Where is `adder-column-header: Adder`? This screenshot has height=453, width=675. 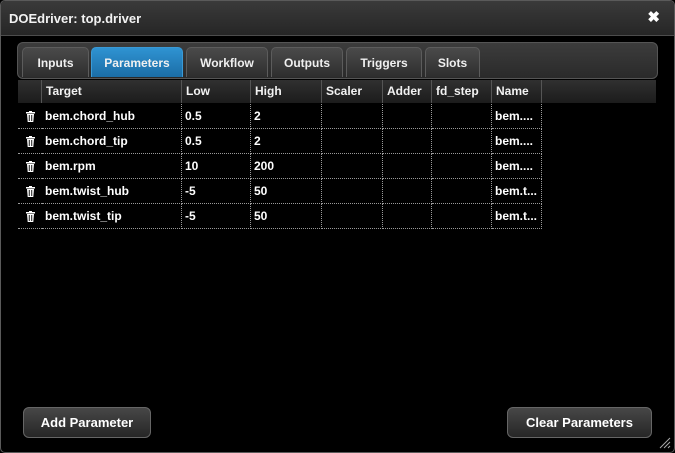
adder-column-header: Adder is located at coordinates (407, 91).